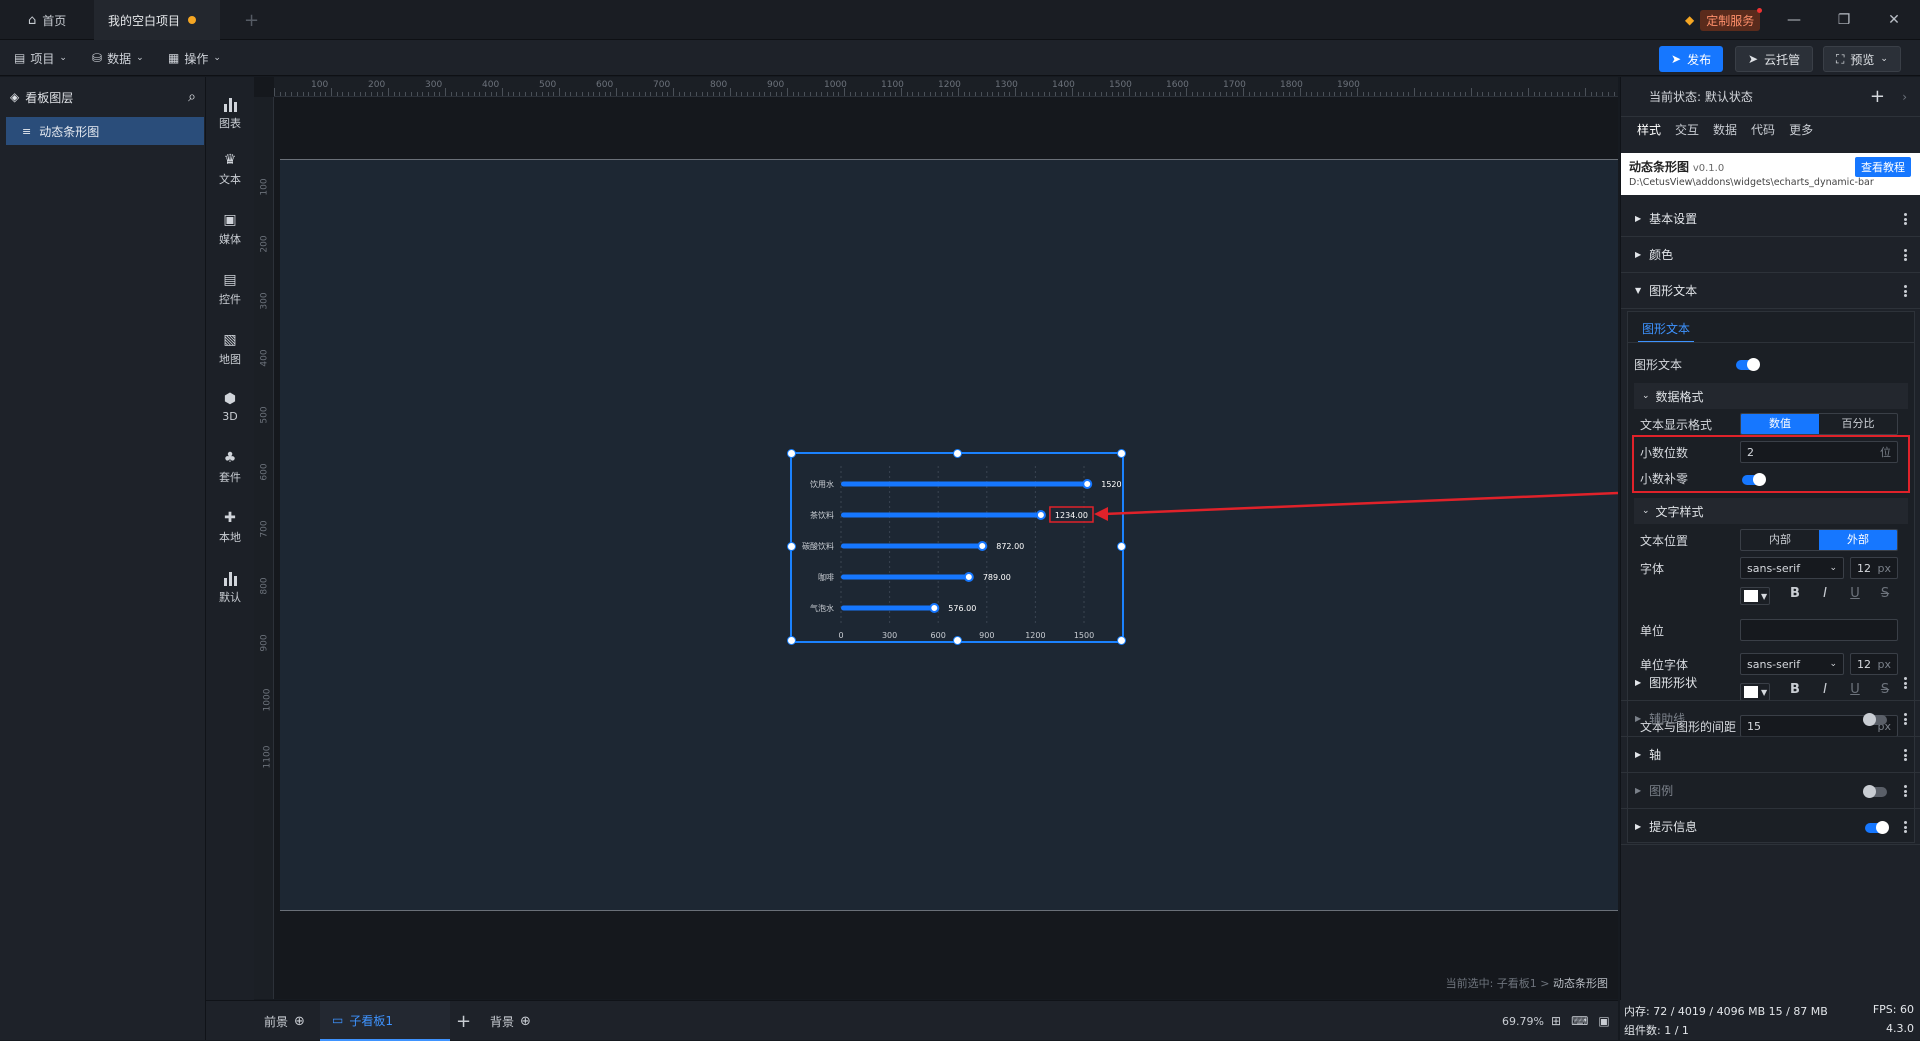 The image size is (1920, 1041). I want to click on tab-interact: 交互, so click(1687, 129).